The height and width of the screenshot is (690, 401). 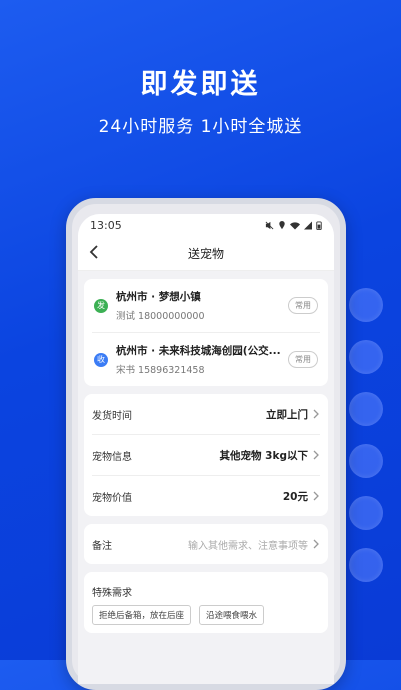 What do you see at coordinates (106, 225) in the screenshot?
I see `status-time: 13:05` at bounding box center [106, 225].